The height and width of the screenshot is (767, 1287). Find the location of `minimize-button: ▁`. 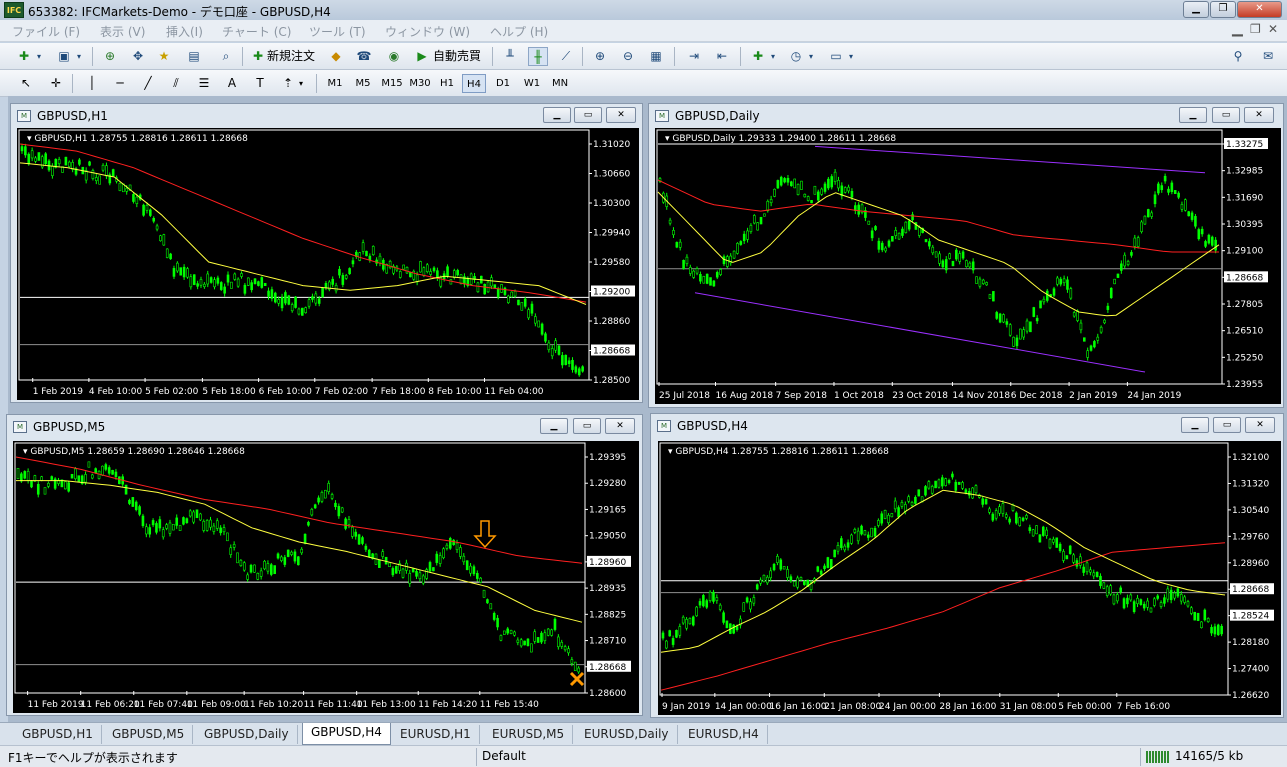

minimize-button: ▁ is located at coordinates (1196, 9).